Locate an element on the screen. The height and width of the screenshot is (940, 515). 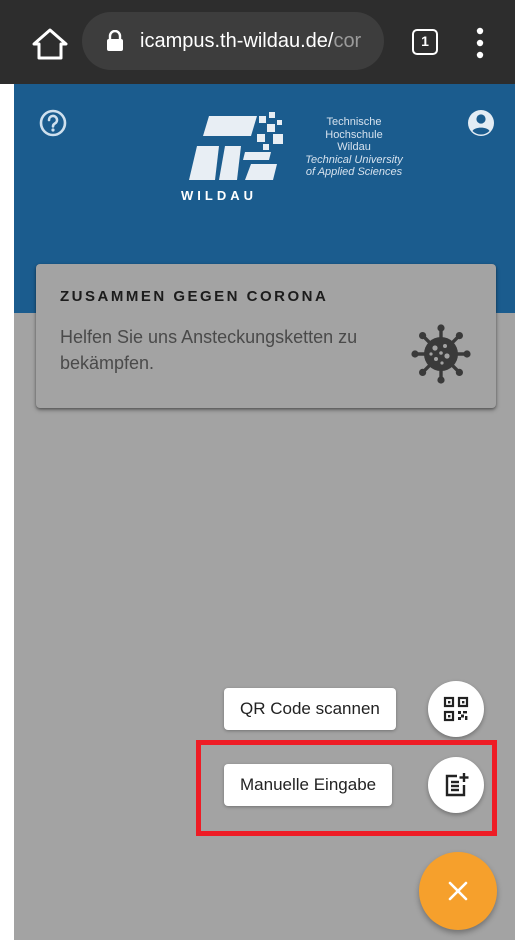
logo-line-2: Hochschule is located at coordinates (354, 134).